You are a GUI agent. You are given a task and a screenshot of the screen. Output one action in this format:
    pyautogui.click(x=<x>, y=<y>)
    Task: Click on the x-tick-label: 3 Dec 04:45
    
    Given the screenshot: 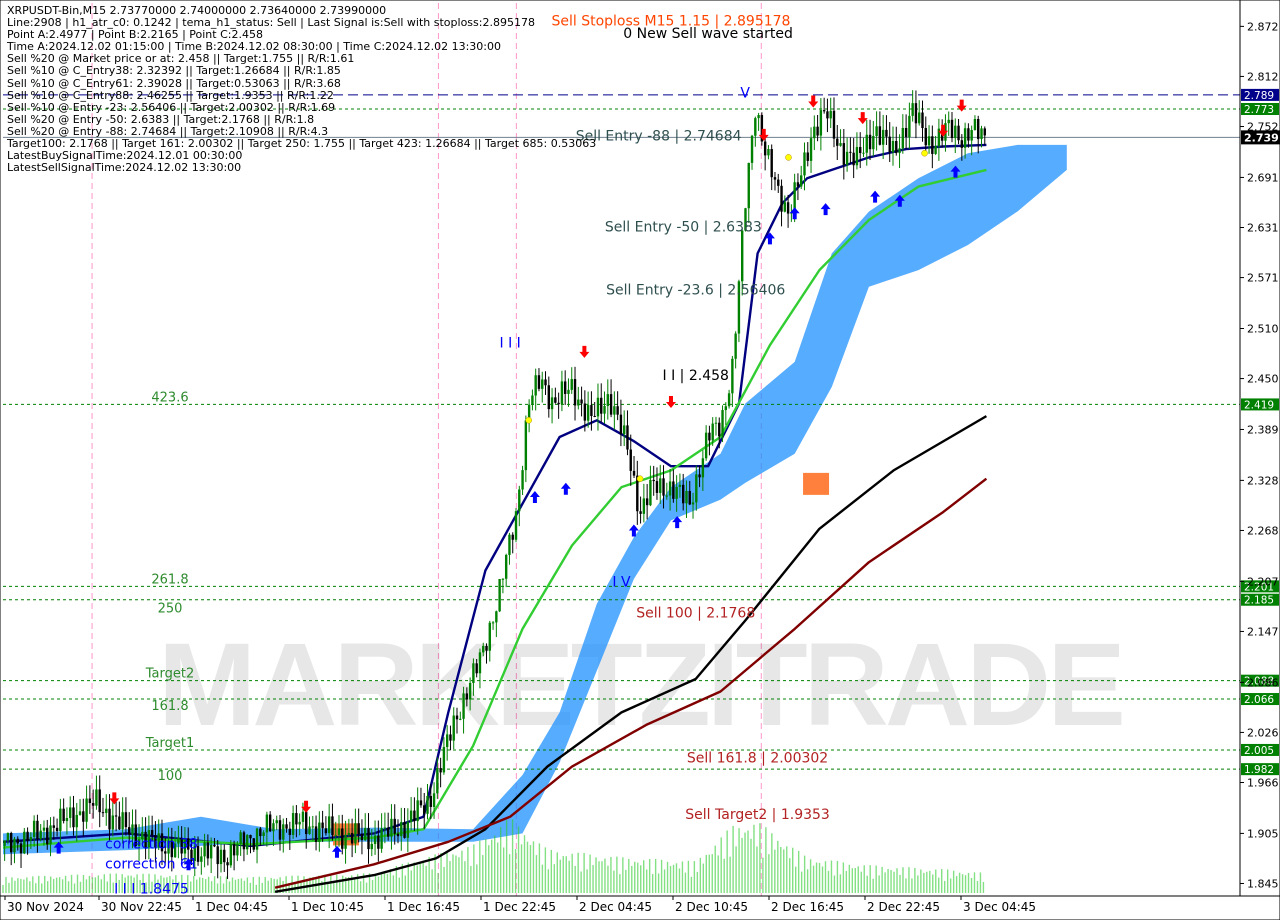 What is the action you would take?
    pyautogui.click(x=999, y=907)
    